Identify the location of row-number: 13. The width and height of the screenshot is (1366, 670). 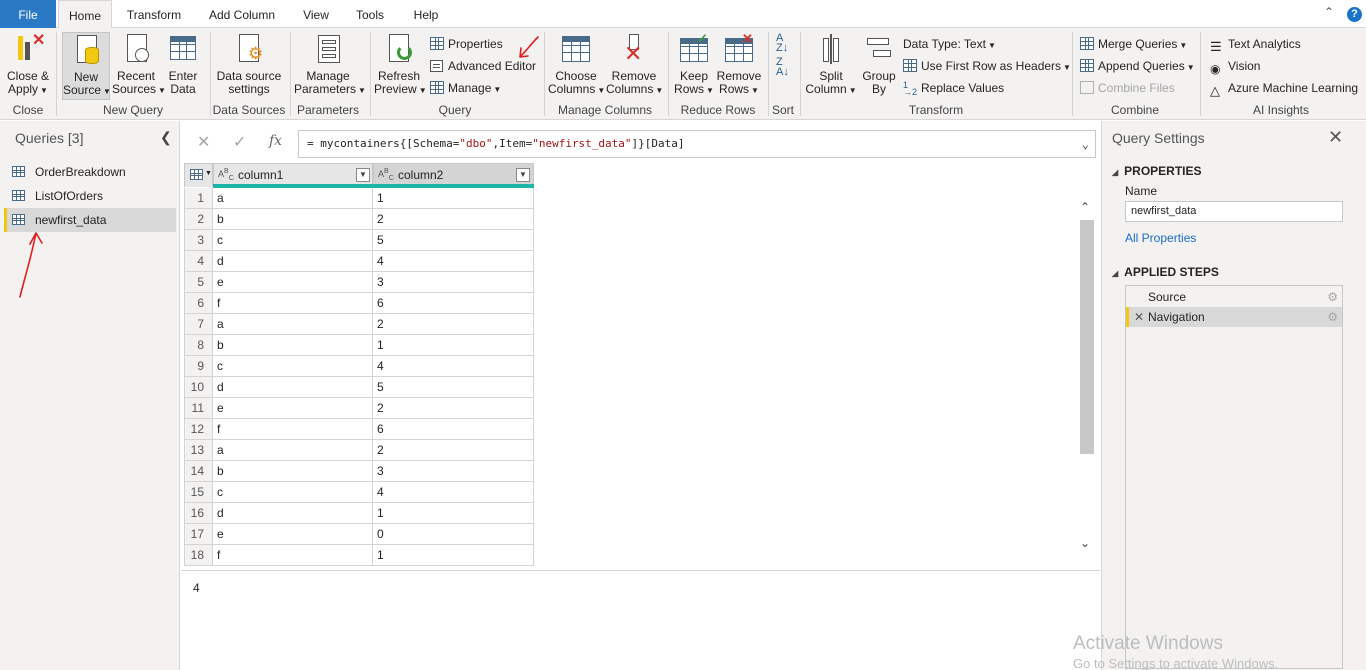
(198, 450).